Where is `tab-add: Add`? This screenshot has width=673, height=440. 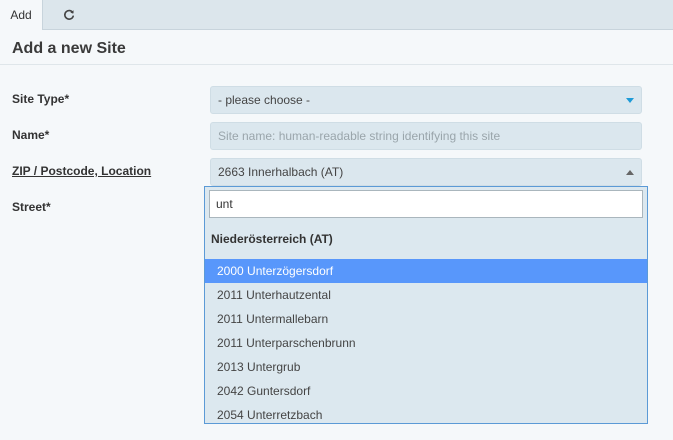 tab-add: Add is located at coordinates (21, 15).